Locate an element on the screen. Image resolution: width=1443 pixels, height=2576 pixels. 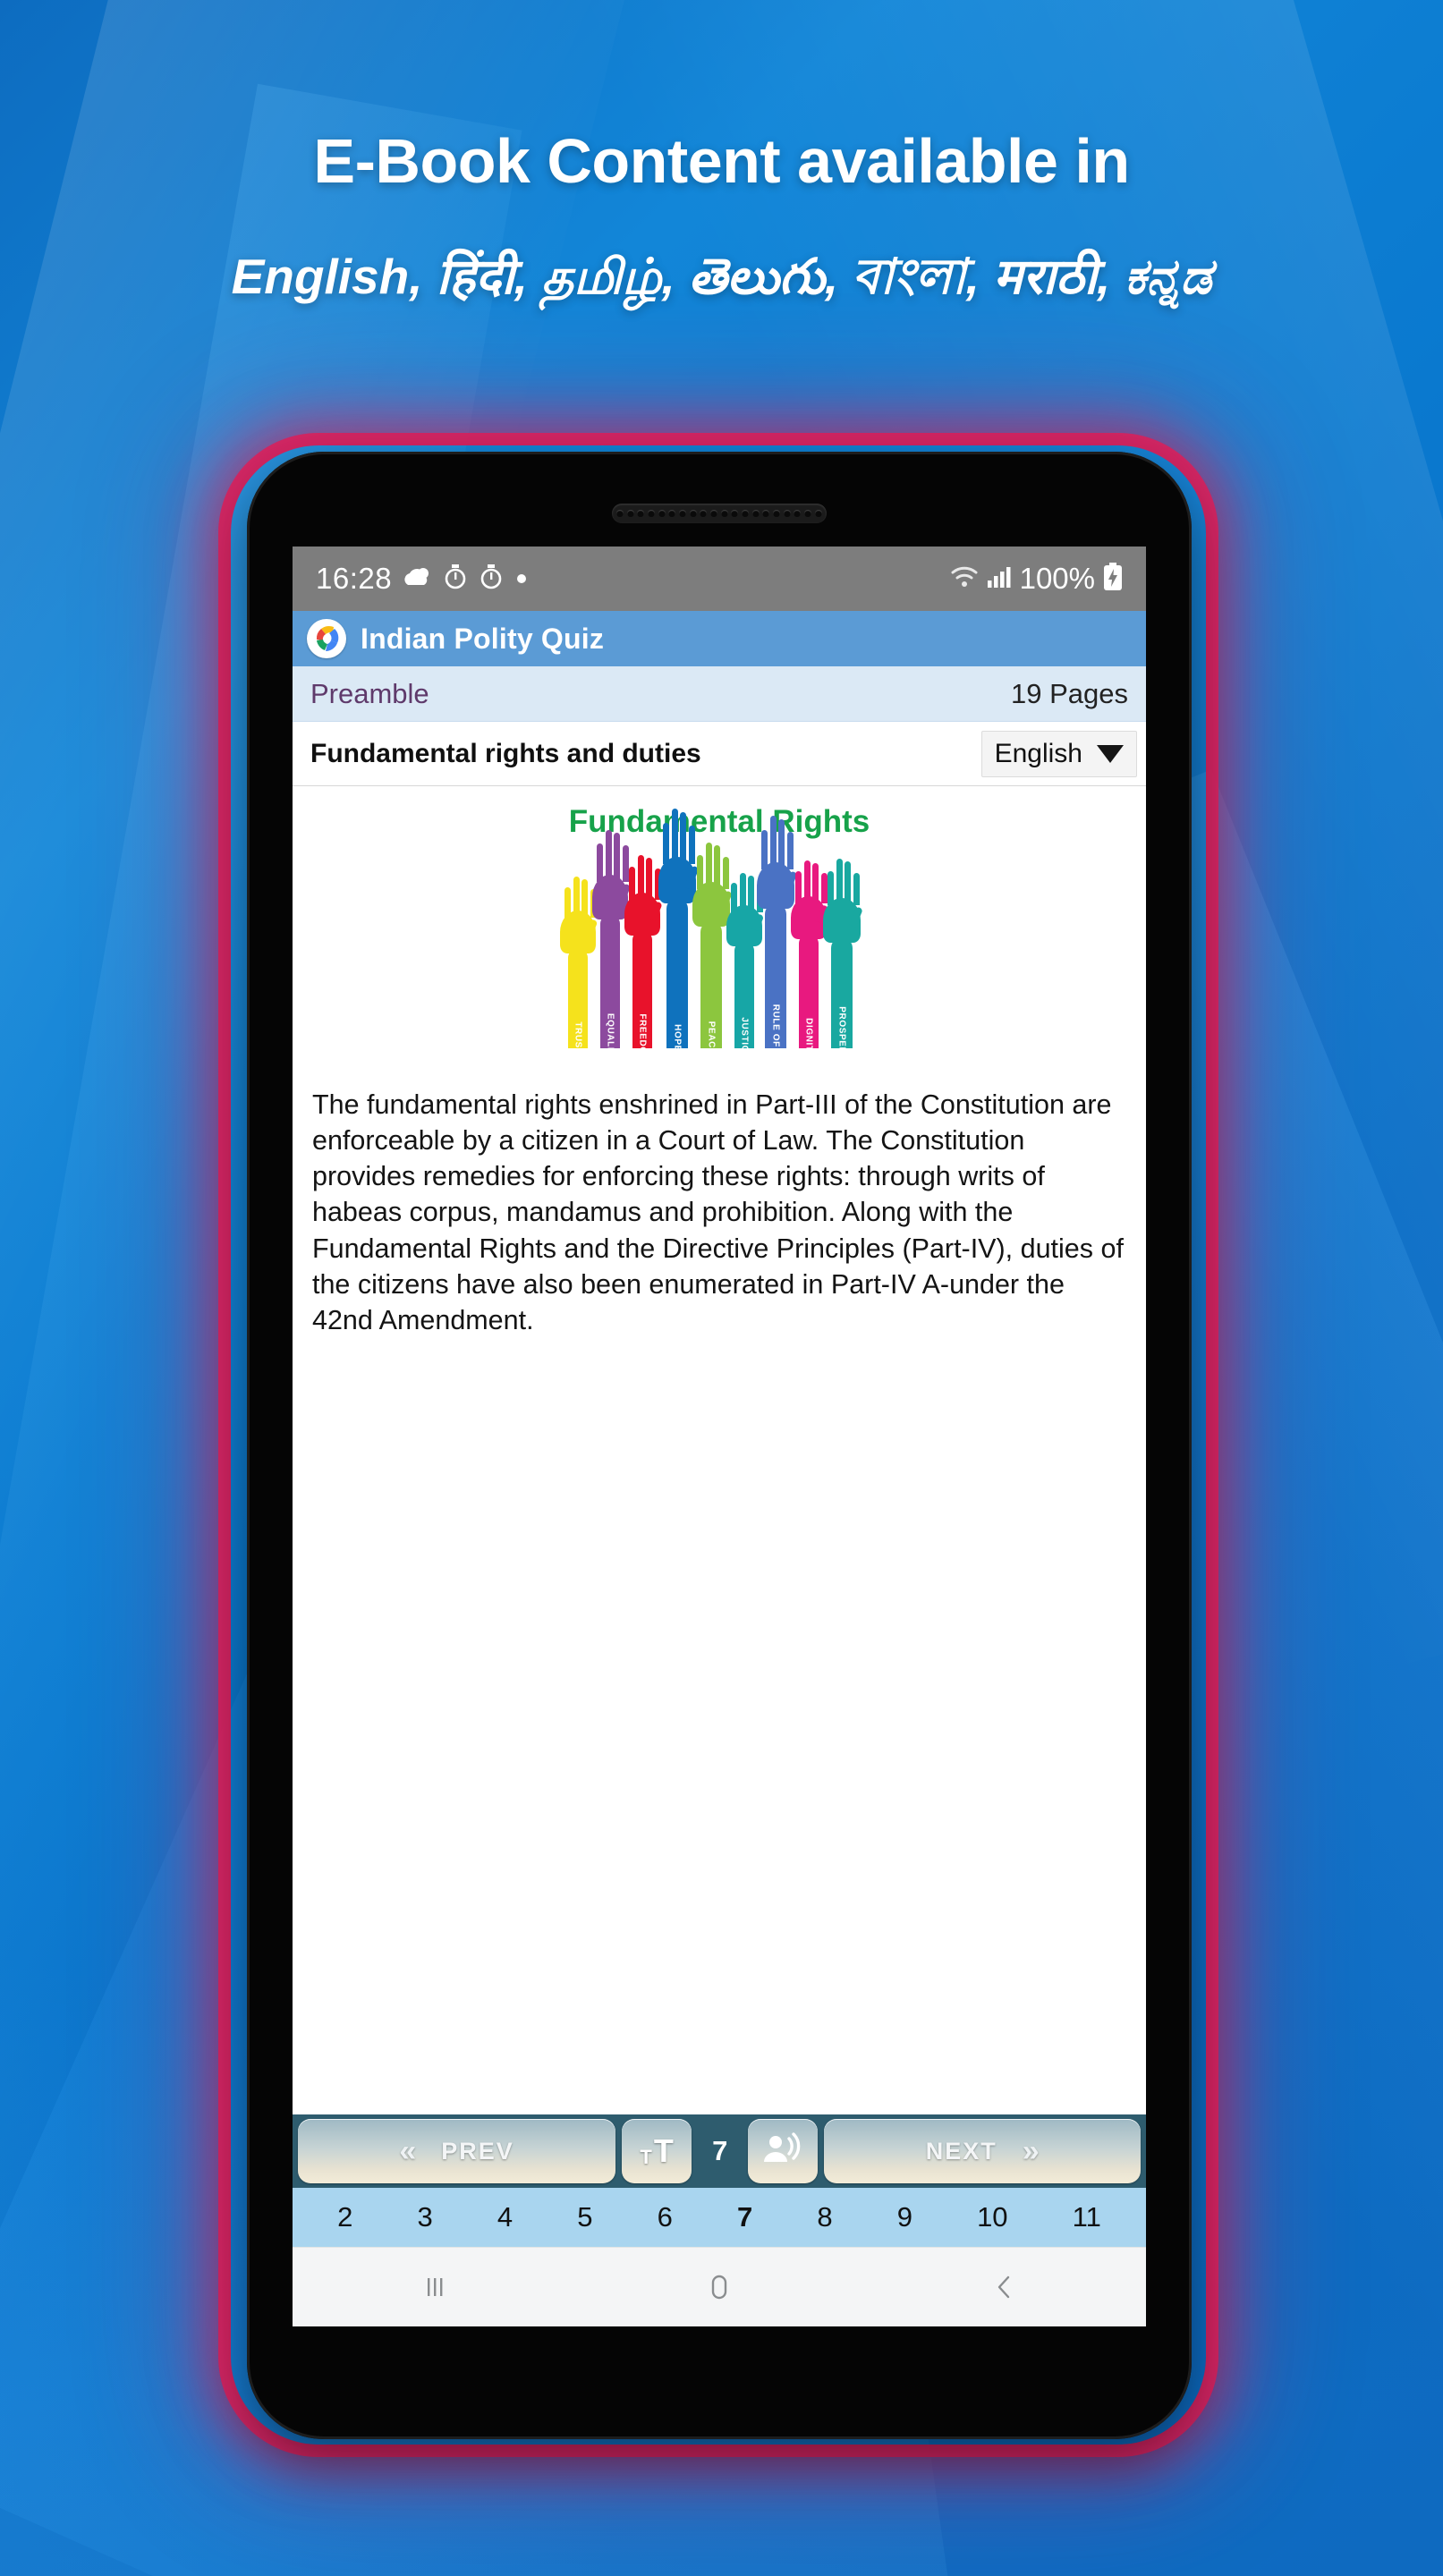
page-number: 11 is located at coordinates (1087, 2217).